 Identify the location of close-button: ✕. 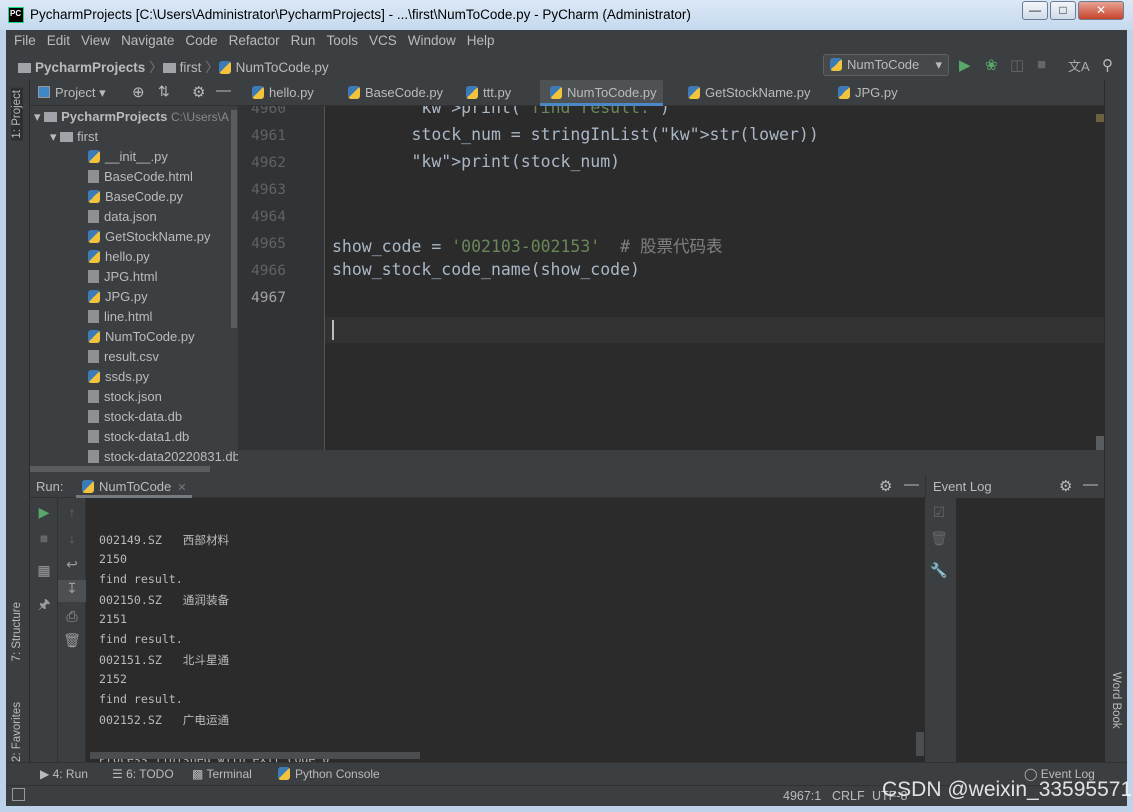
(1101, 10).